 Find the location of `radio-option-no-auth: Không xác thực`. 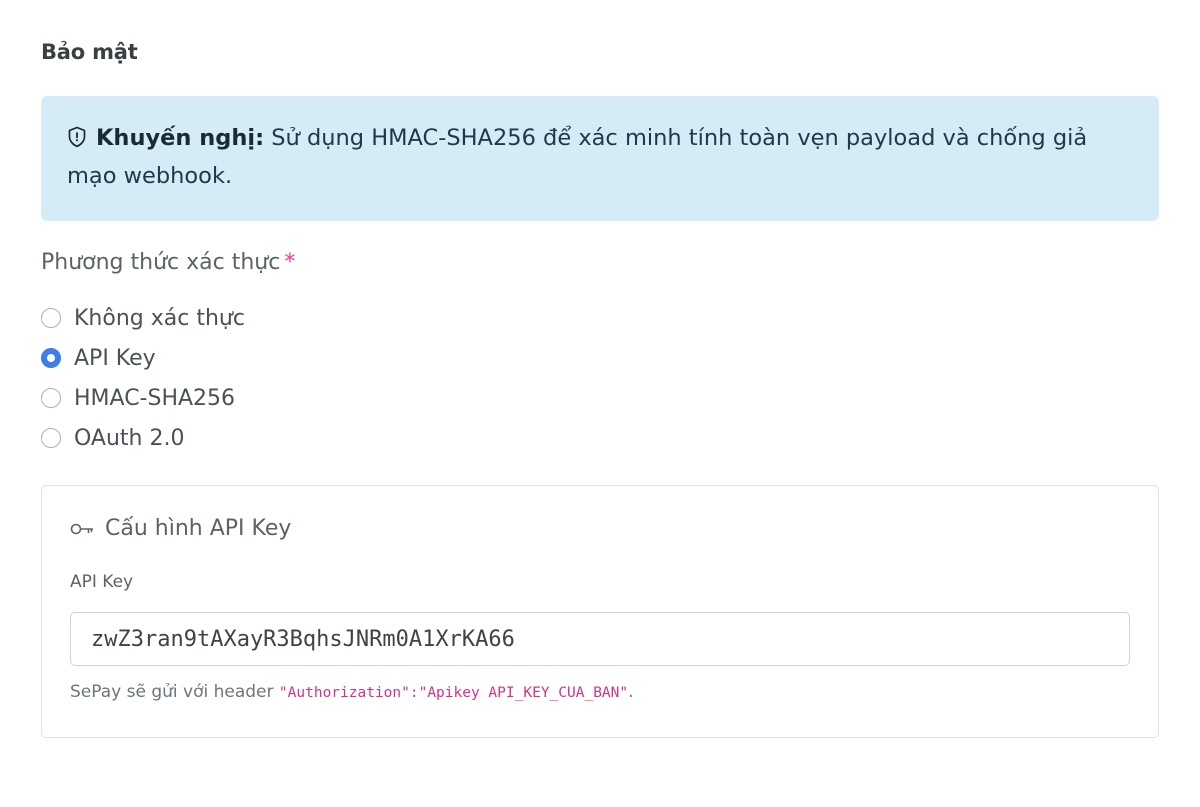

radio-option-no-auth: Không xác thực is located at coordinates (143, 318).